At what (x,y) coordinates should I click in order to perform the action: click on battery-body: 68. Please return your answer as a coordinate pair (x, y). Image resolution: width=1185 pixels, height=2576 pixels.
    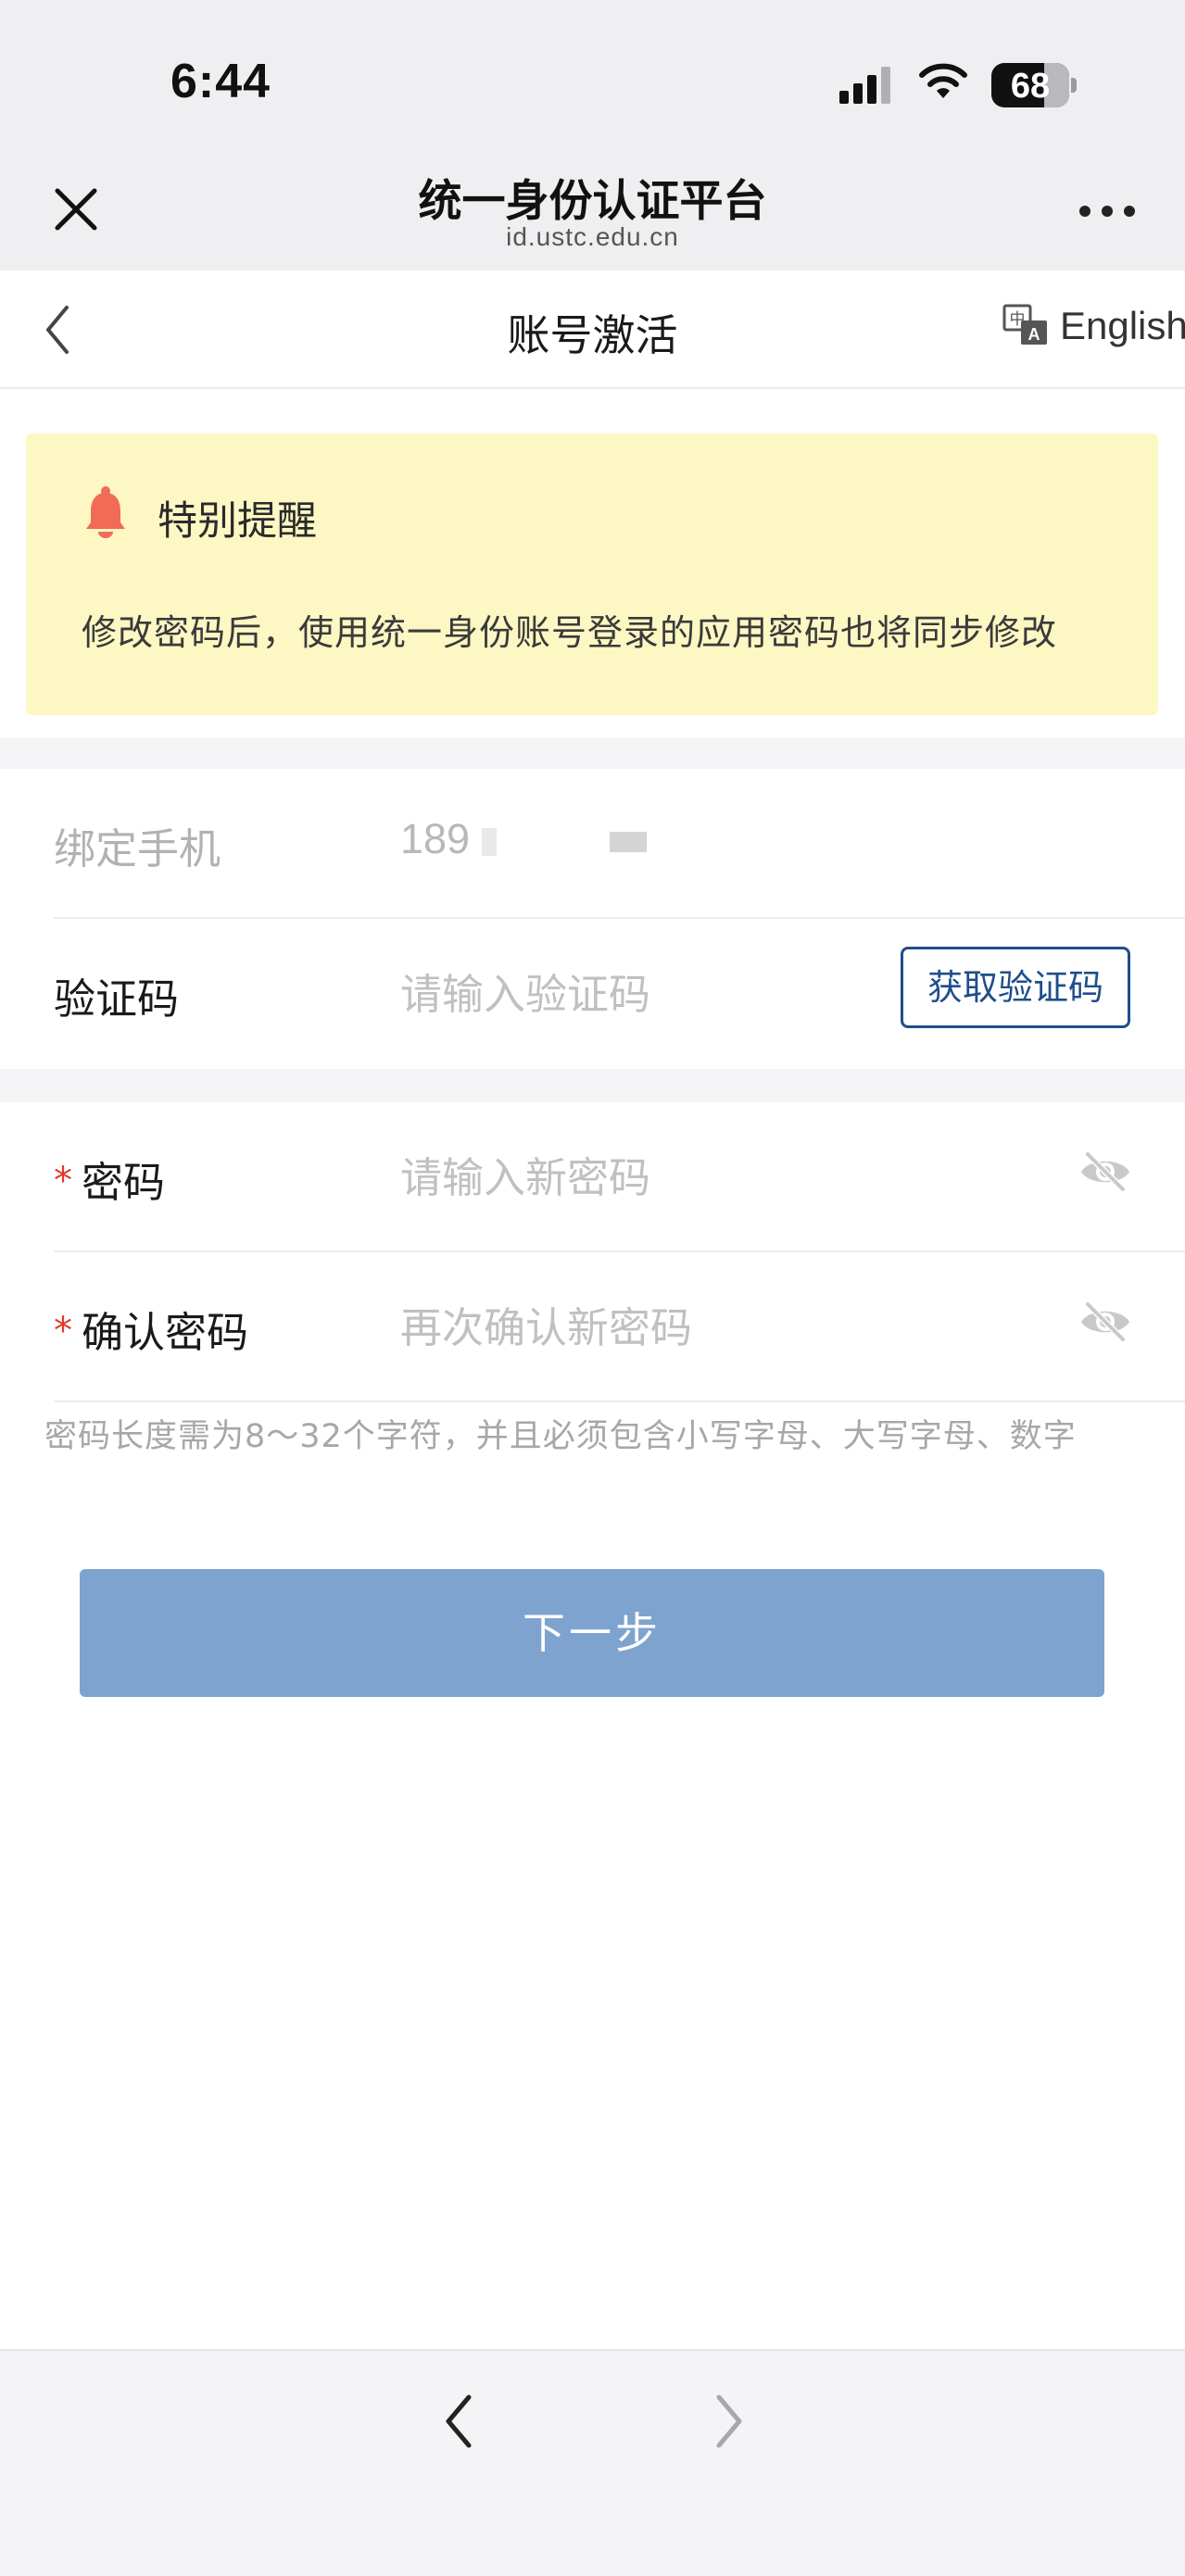
    Looking at the image, I should click on (1030, 85).